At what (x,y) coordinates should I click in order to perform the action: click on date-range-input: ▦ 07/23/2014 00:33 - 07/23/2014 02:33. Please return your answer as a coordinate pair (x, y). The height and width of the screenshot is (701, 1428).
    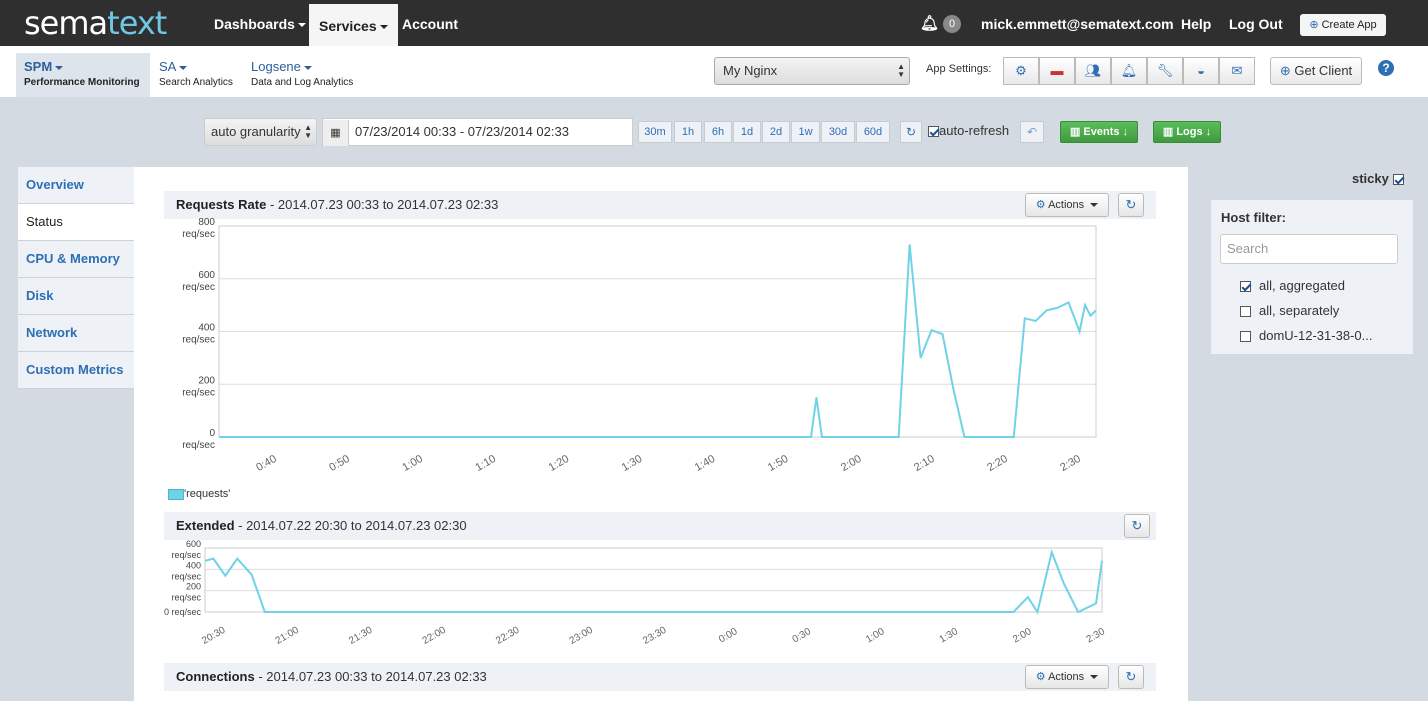
    Looking at the image, I should click on (477, 132).